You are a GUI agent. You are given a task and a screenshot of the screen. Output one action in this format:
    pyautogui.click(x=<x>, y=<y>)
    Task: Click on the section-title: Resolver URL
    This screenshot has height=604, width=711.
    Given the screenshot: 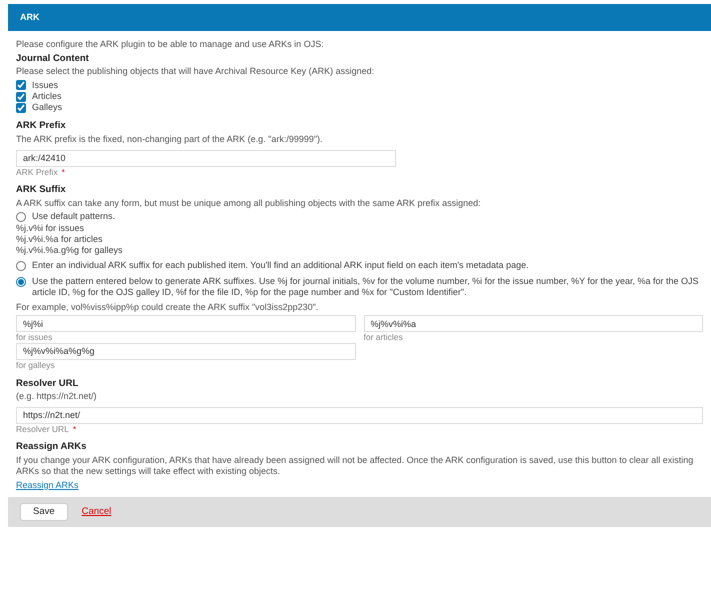 What is the action you would take?
    pyautogui.click(x=48, y=384)
    